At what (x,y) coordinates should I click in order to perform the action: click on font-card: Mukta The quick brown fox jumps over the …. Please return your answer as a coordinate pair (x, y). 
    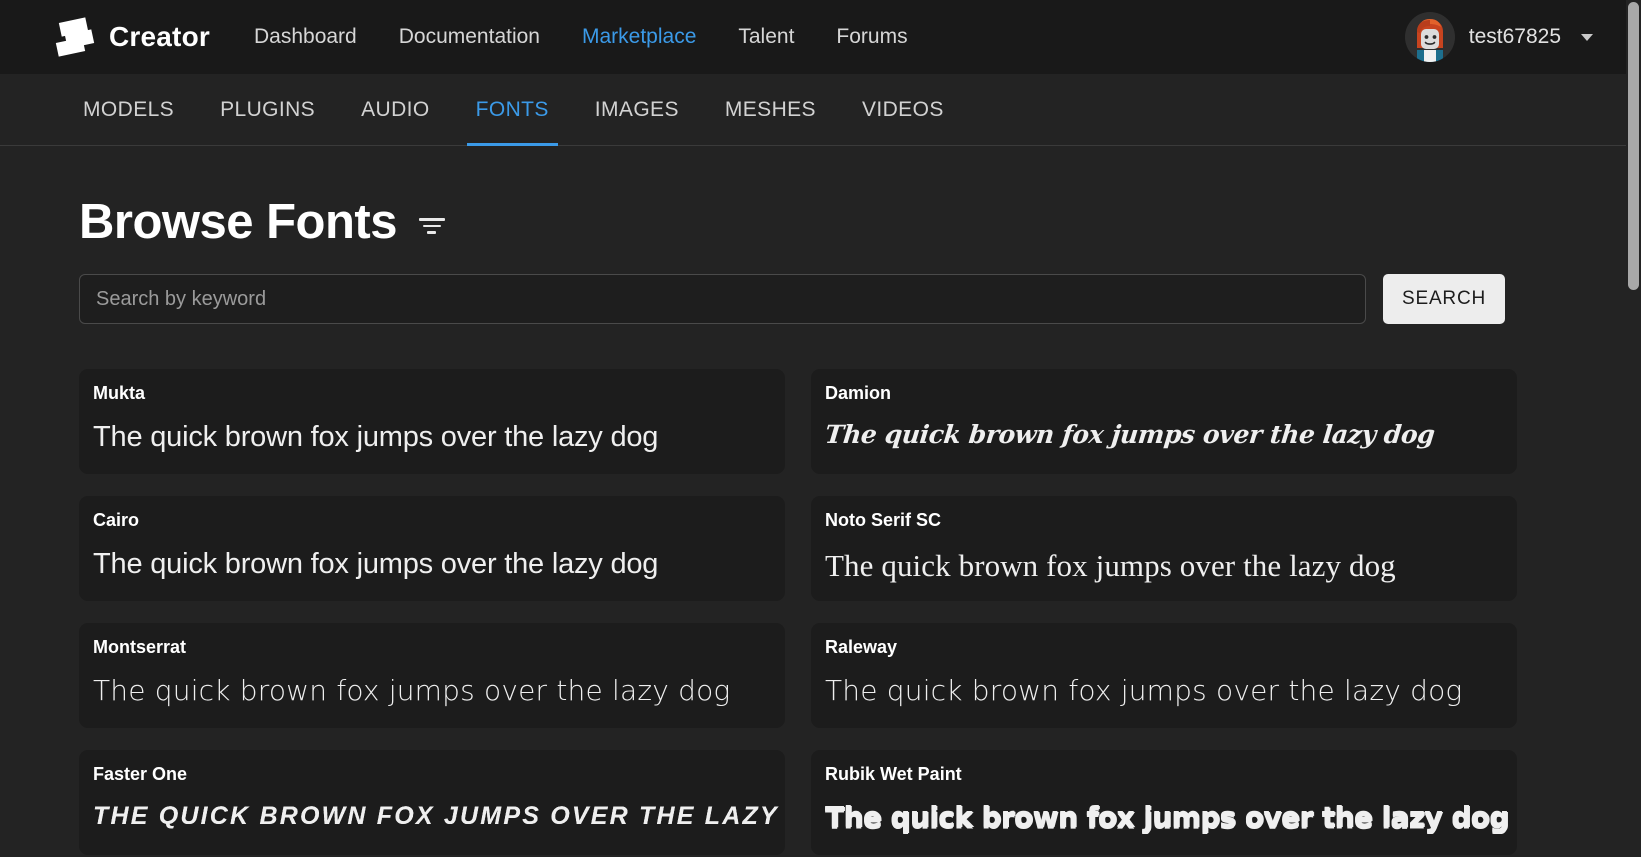
    Looking at the image, I should click on (432, 421).